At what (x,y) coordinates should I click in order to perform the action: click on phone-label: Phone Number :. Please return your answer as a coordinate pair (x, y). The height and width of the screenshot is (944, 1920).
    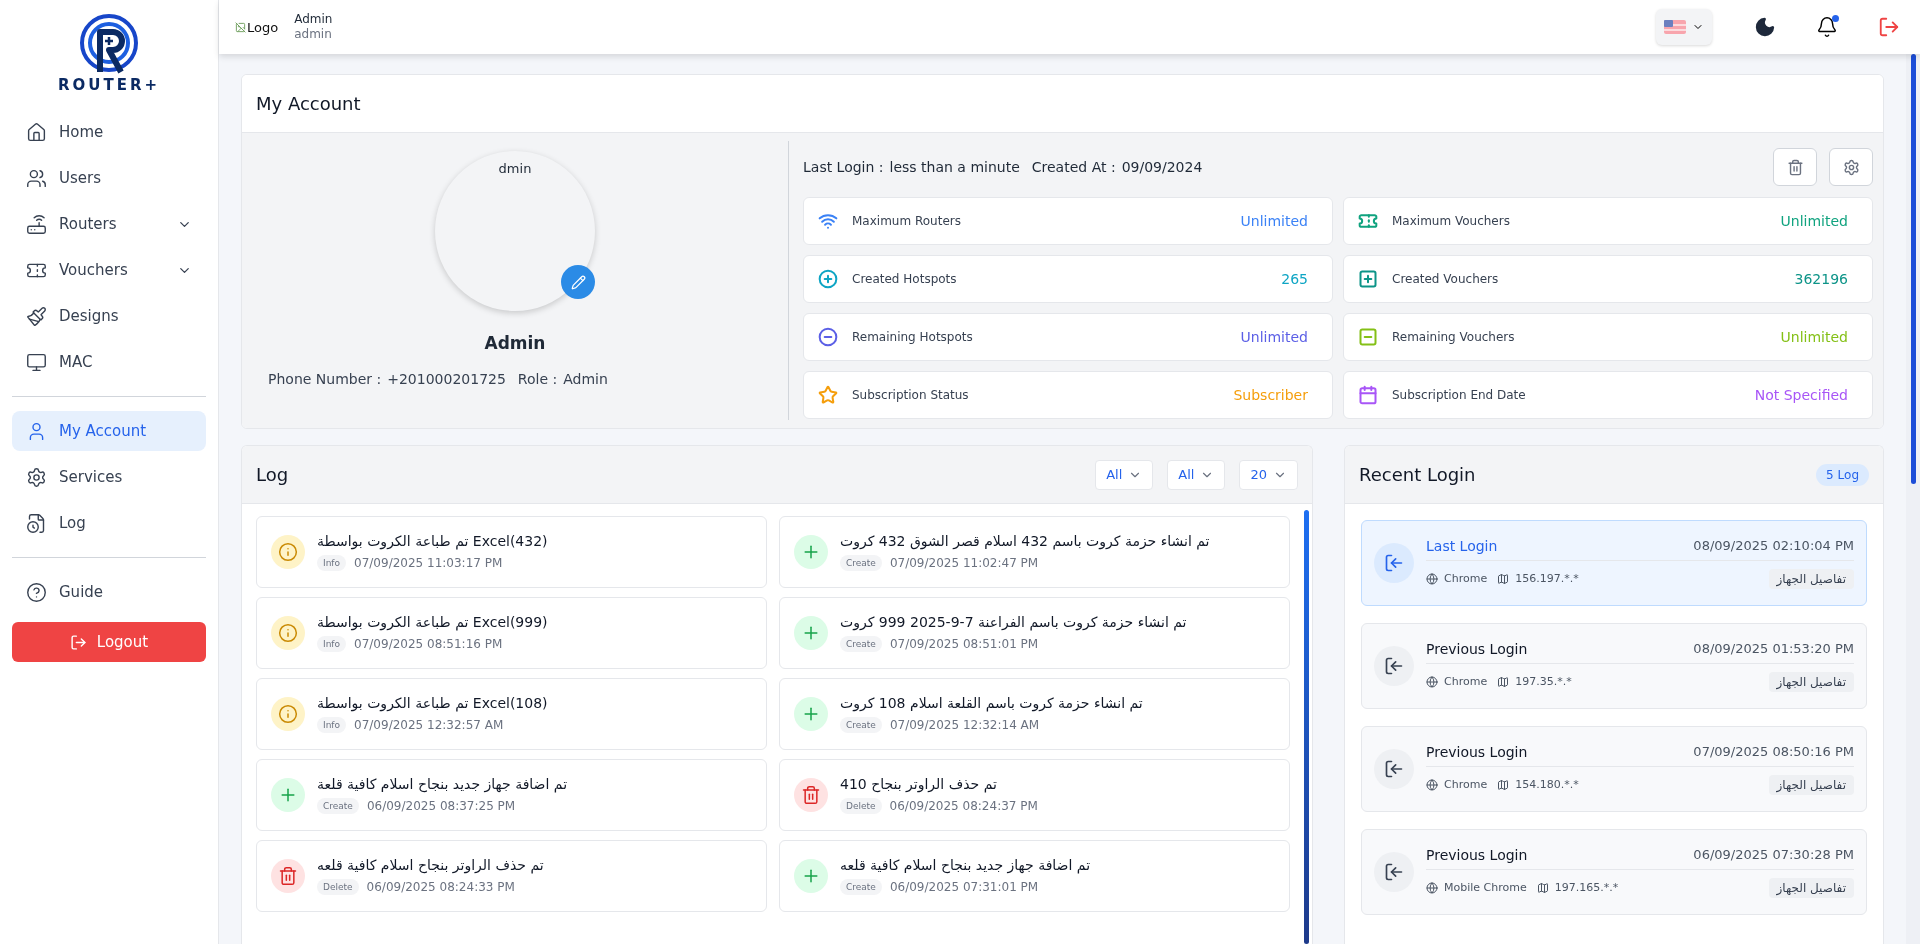
    Looking at the image, I should click on (325, 379).